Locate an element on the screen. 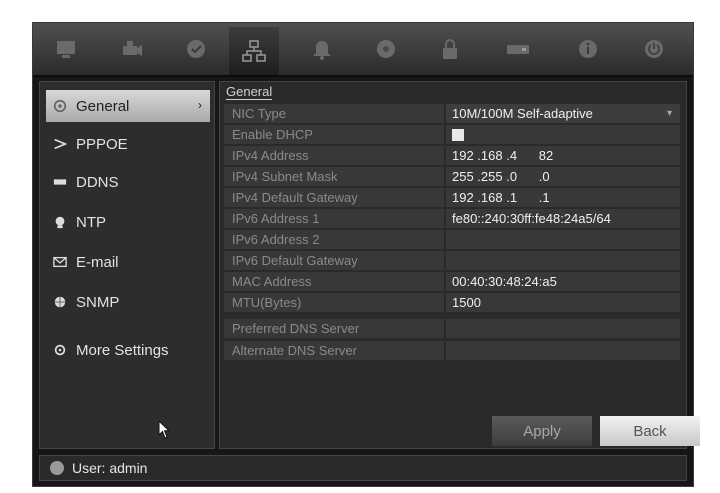 This screenshot has width=720, height=493. snmp-icon is located at coordinates (60, 302).